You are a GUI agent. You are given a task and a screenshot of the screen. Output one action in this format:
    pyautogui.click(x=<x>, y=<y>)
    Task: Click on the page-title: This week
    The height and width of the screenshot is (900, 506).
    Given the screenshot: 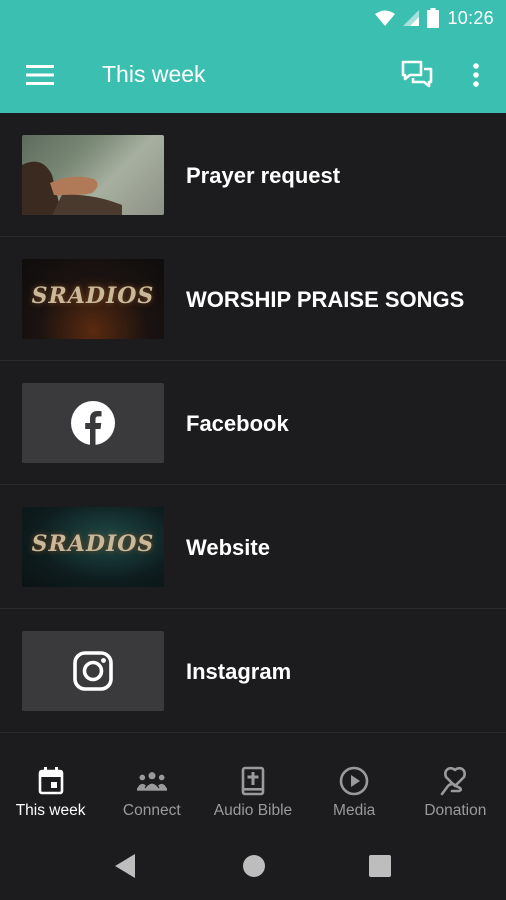 What is the action you would take?
    pyautogui.click(x=154, y=74)
    